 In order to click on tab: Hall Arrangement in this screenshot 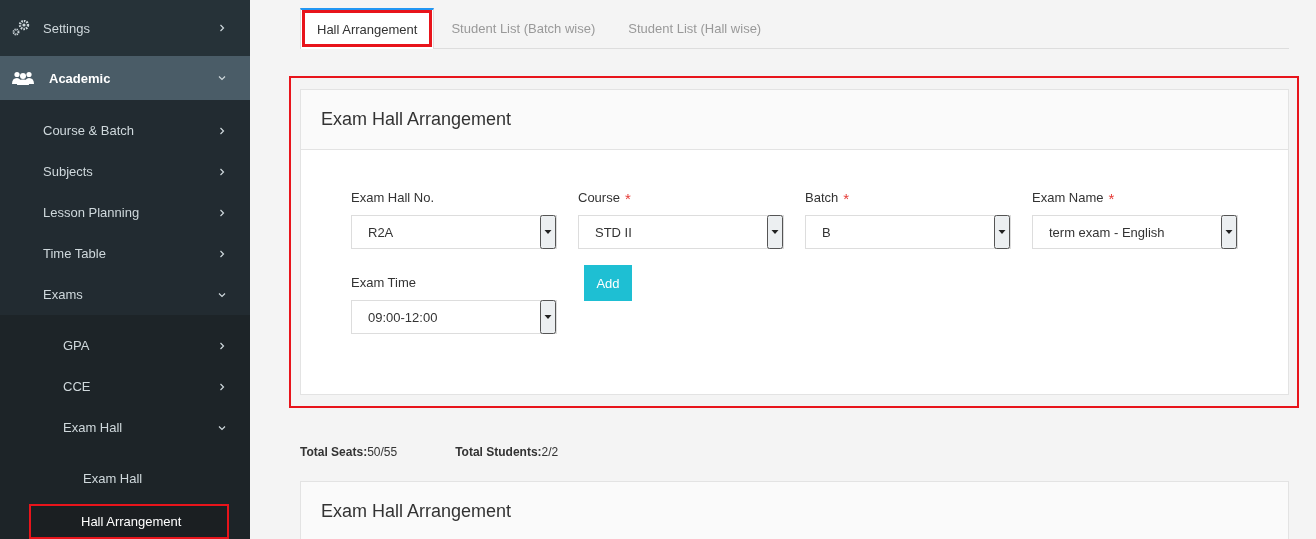, I will do `click(367, 28)`.